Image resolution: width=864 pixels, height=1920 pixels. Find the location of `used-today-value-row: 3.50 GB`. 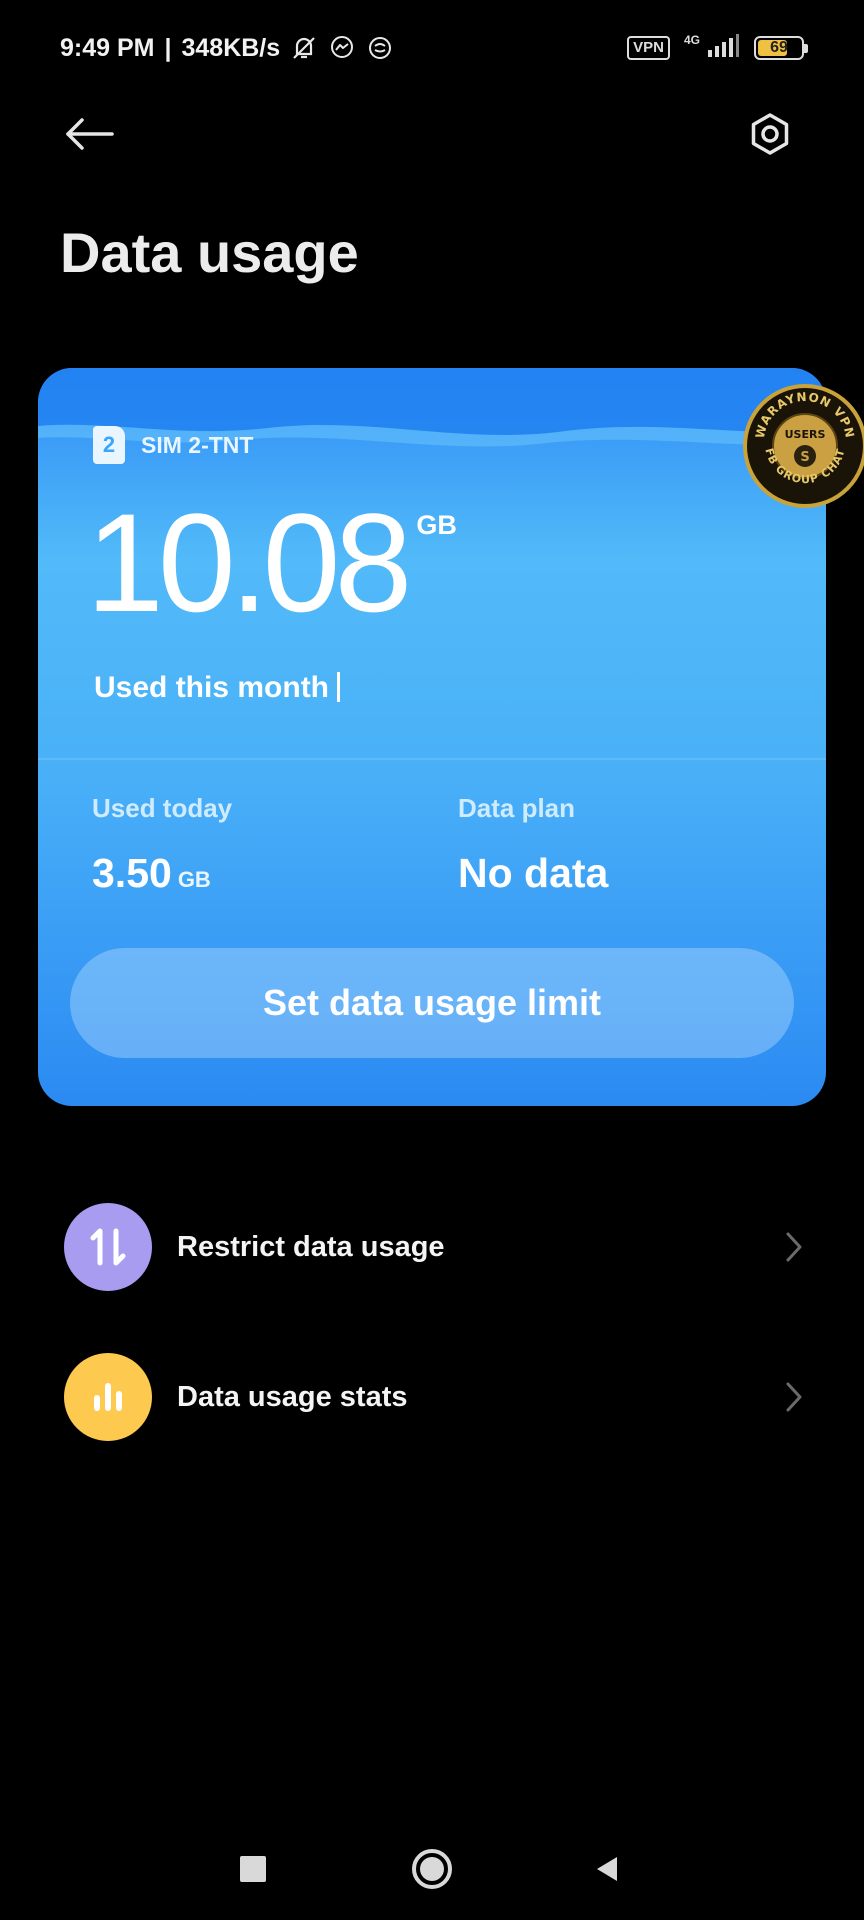

used-today-value-row: 3.50 GB is located at coordinates (162, 873).